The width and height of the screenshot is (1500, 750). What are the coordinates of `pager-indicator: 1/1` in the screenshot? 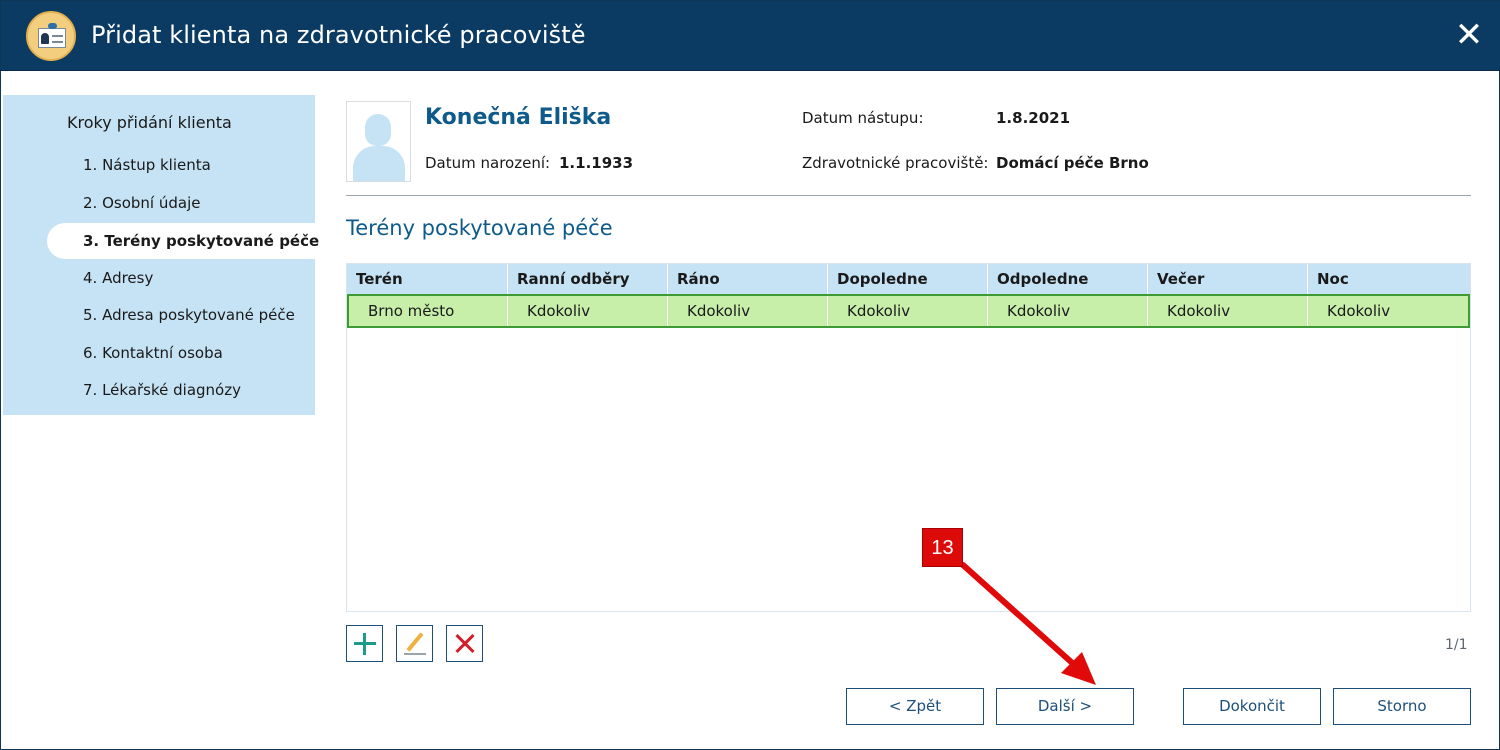 It's located at (1456, 645).